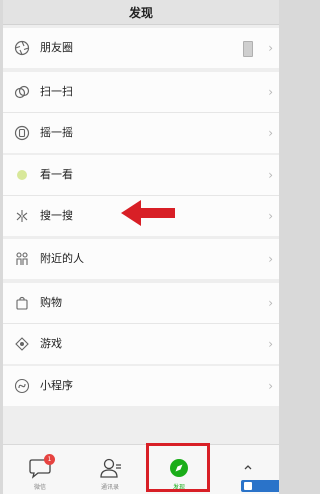  Describe the element at coordinates (22, 303) in the screenshot. I see `bag-icon` at that location.